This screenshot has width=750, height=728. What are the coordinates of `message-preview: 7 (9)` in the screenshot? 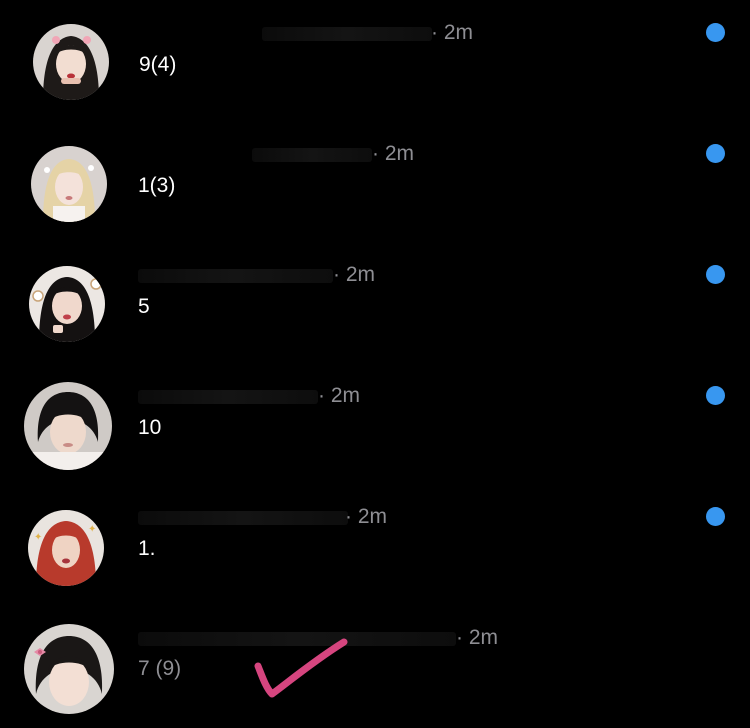 It's located at (160, 668).